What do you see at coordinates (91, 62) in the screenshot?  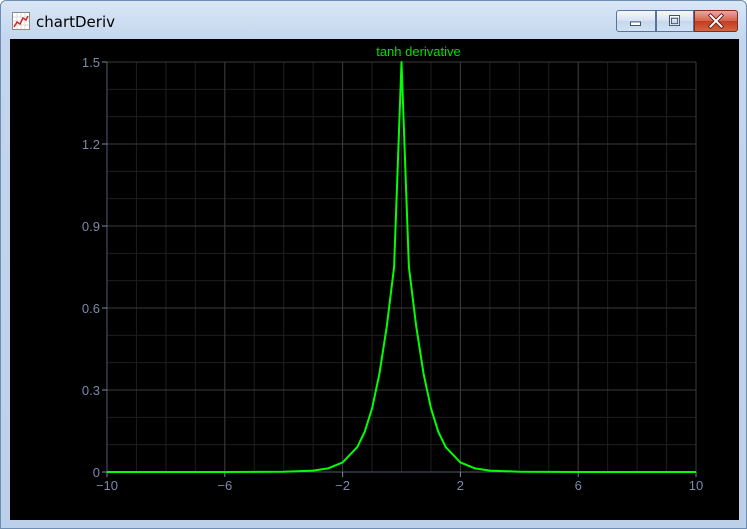 I see `y-tick-label: 1.5` at bounding box center [91, 62].